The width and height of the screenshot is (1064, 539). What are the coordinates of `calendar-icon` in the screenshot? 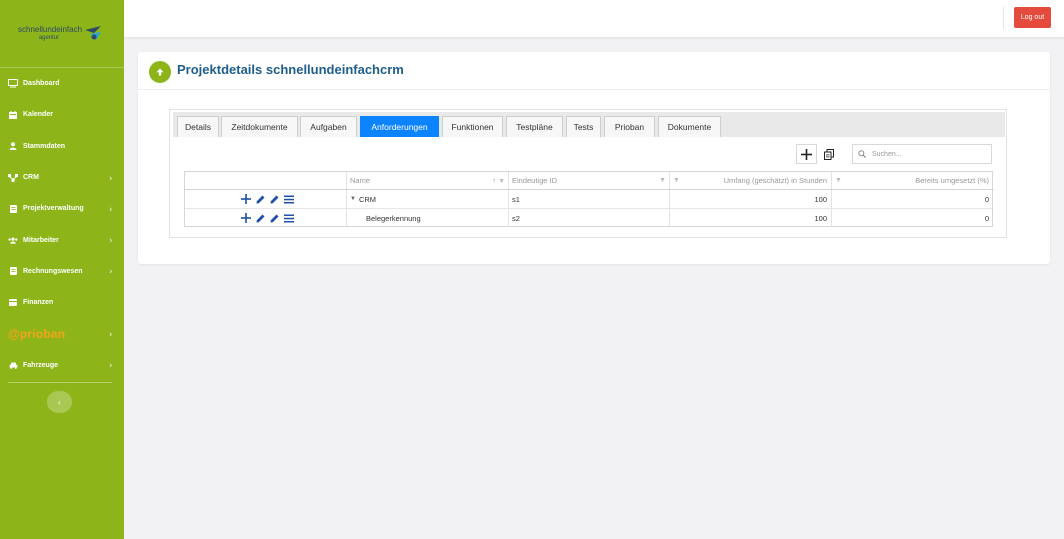 It's located at (13, 115).